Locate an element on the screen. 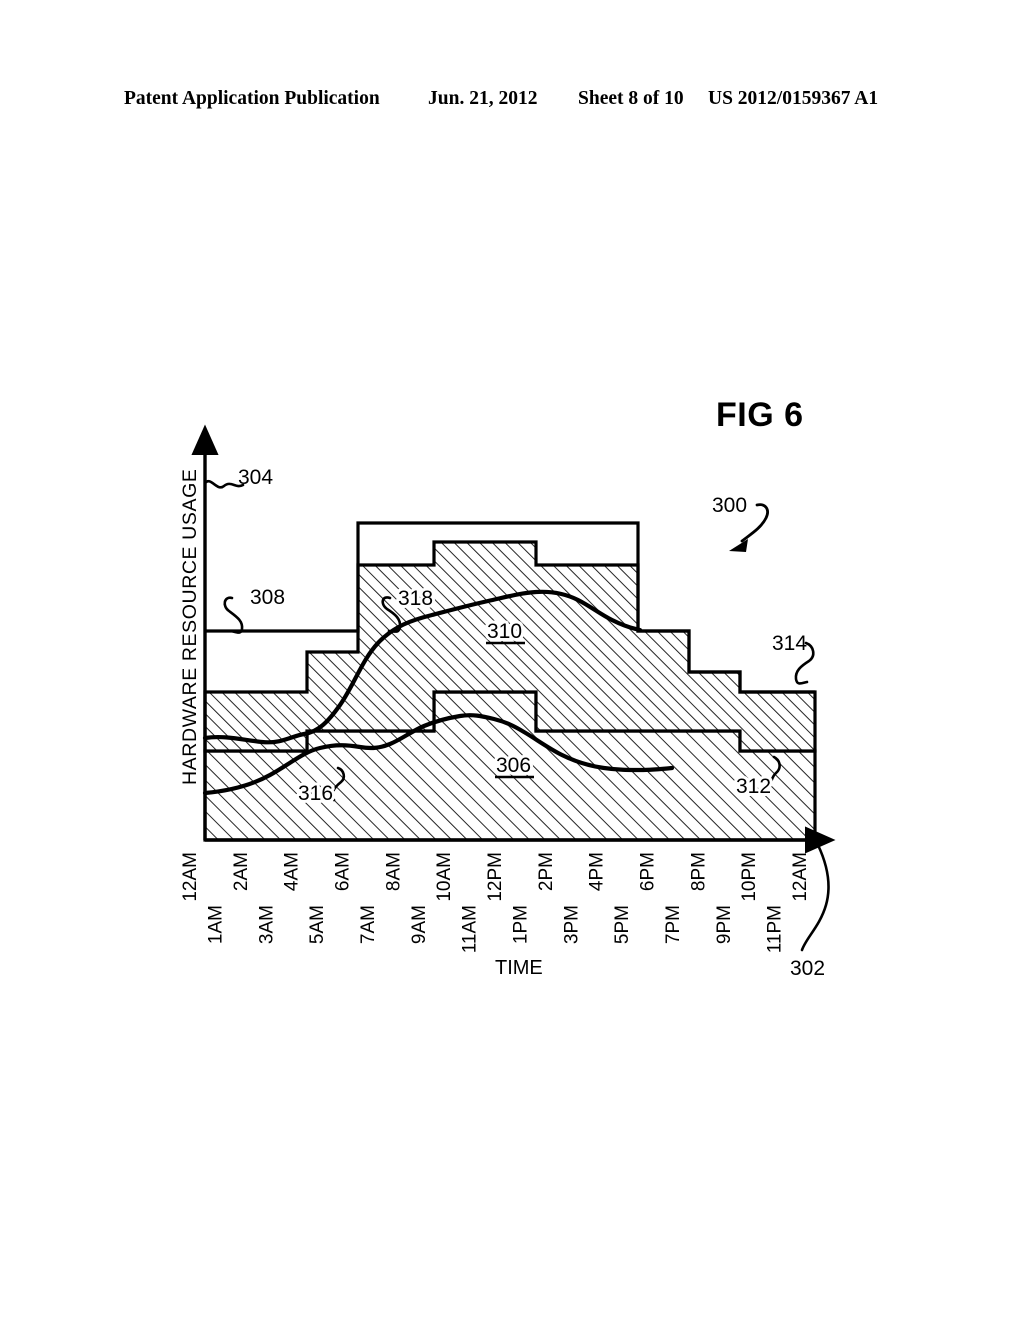 The image size is (1024, 1320). svg-text: 310 is located at coordinates (504, 631).